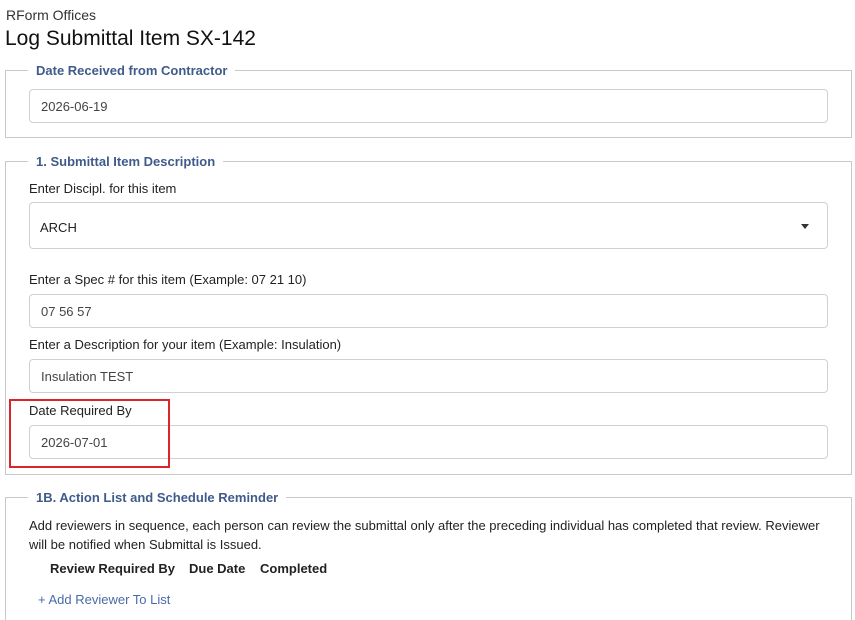 Image resolution: width=855 pixels, height=620 pixels. What do you see at coordinates (51, 15) in the screenshot?
I see `app-name: RForm Offices` at bounding box center [51, 15].